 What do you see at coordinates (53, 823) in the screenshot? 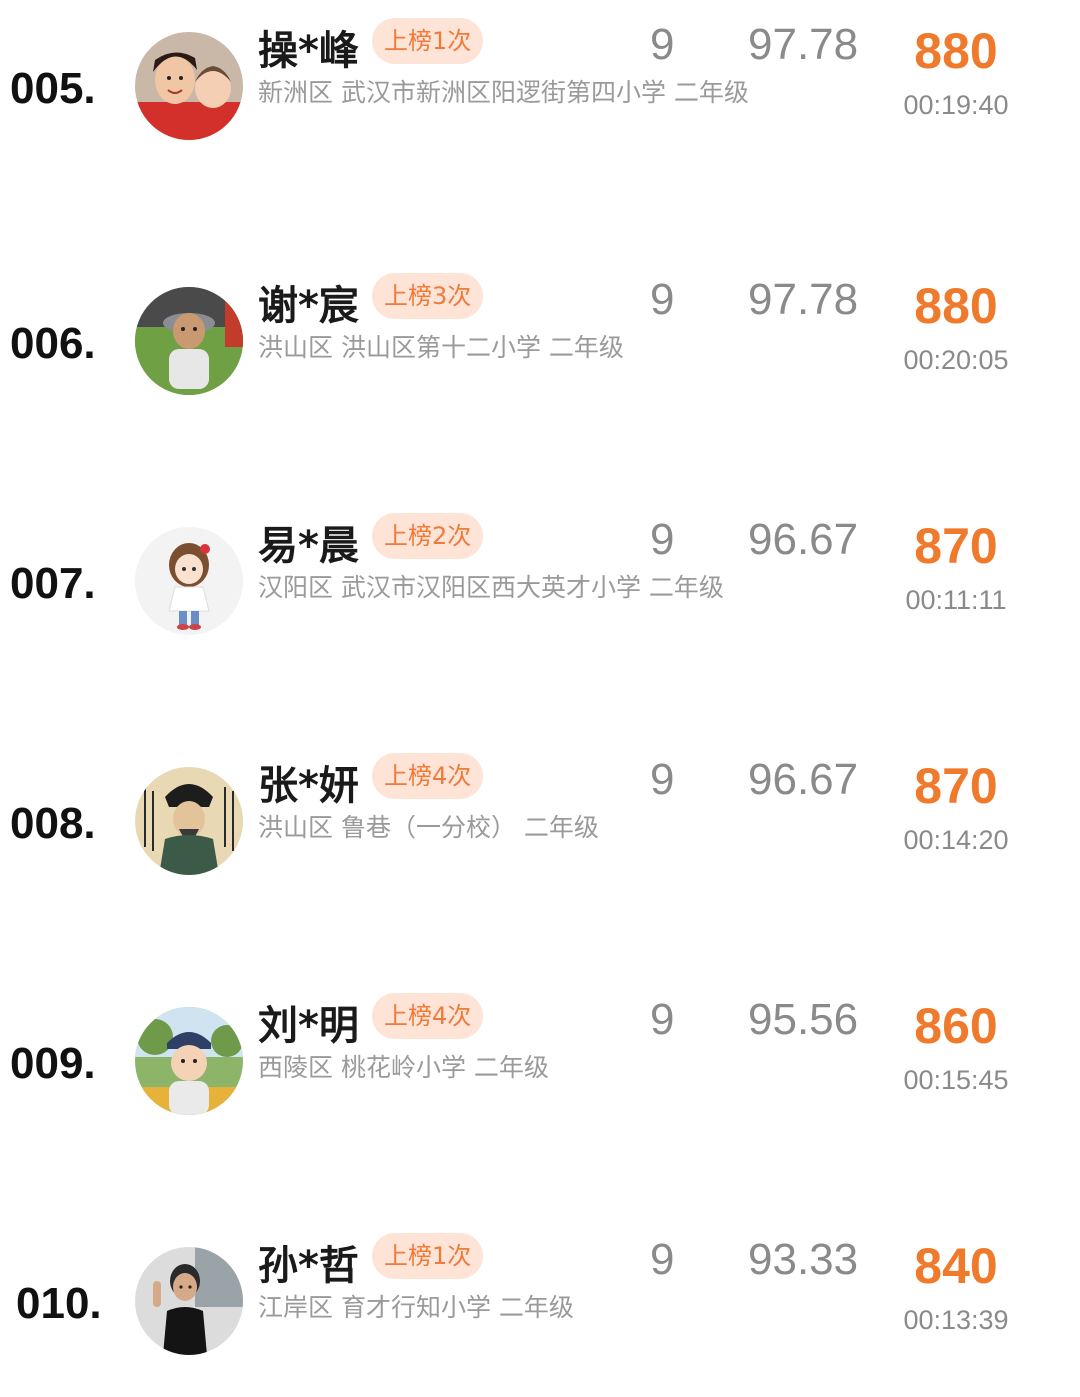
I see `rank-number: 008.` at bounding box center [53, 823].